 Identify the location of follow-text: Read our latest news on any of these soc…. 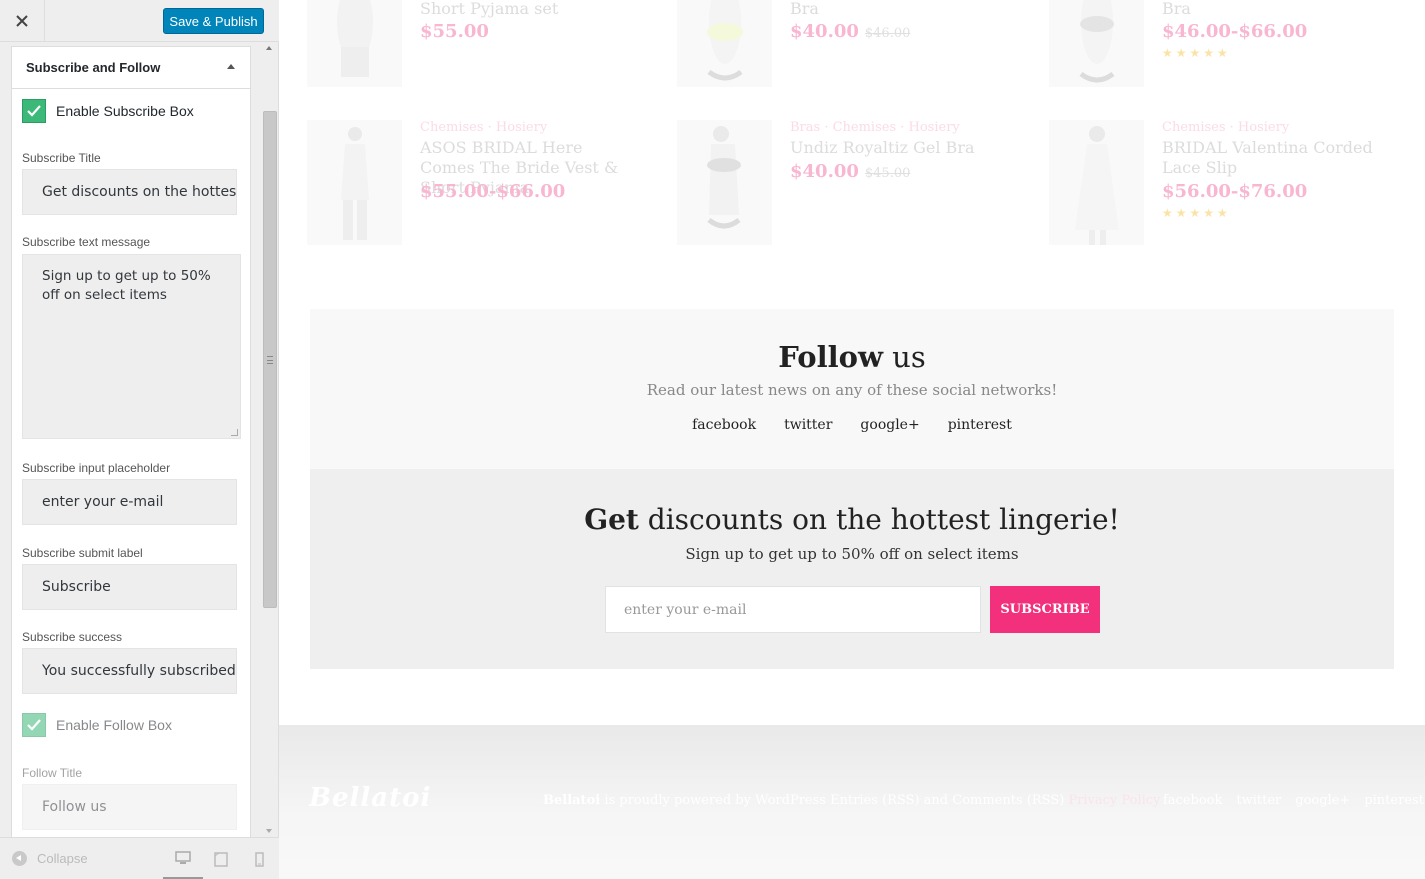
(852, 390).